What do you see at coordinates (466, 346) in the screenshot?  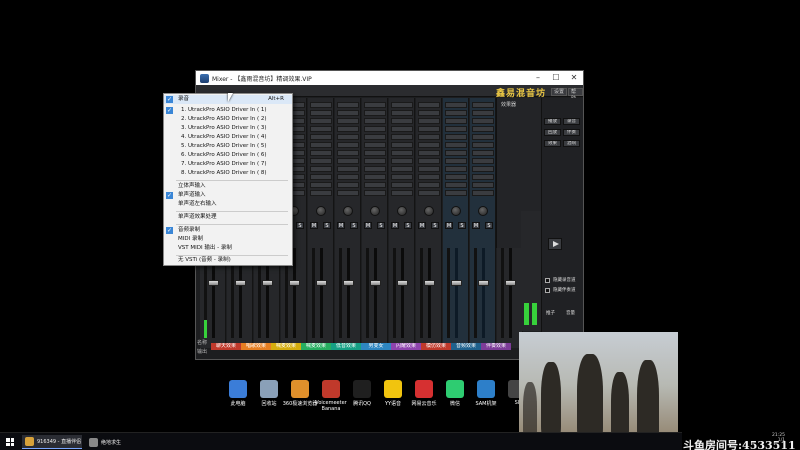 I see `channel-name-tag: 音频效果` at bounding box center [466, 346].